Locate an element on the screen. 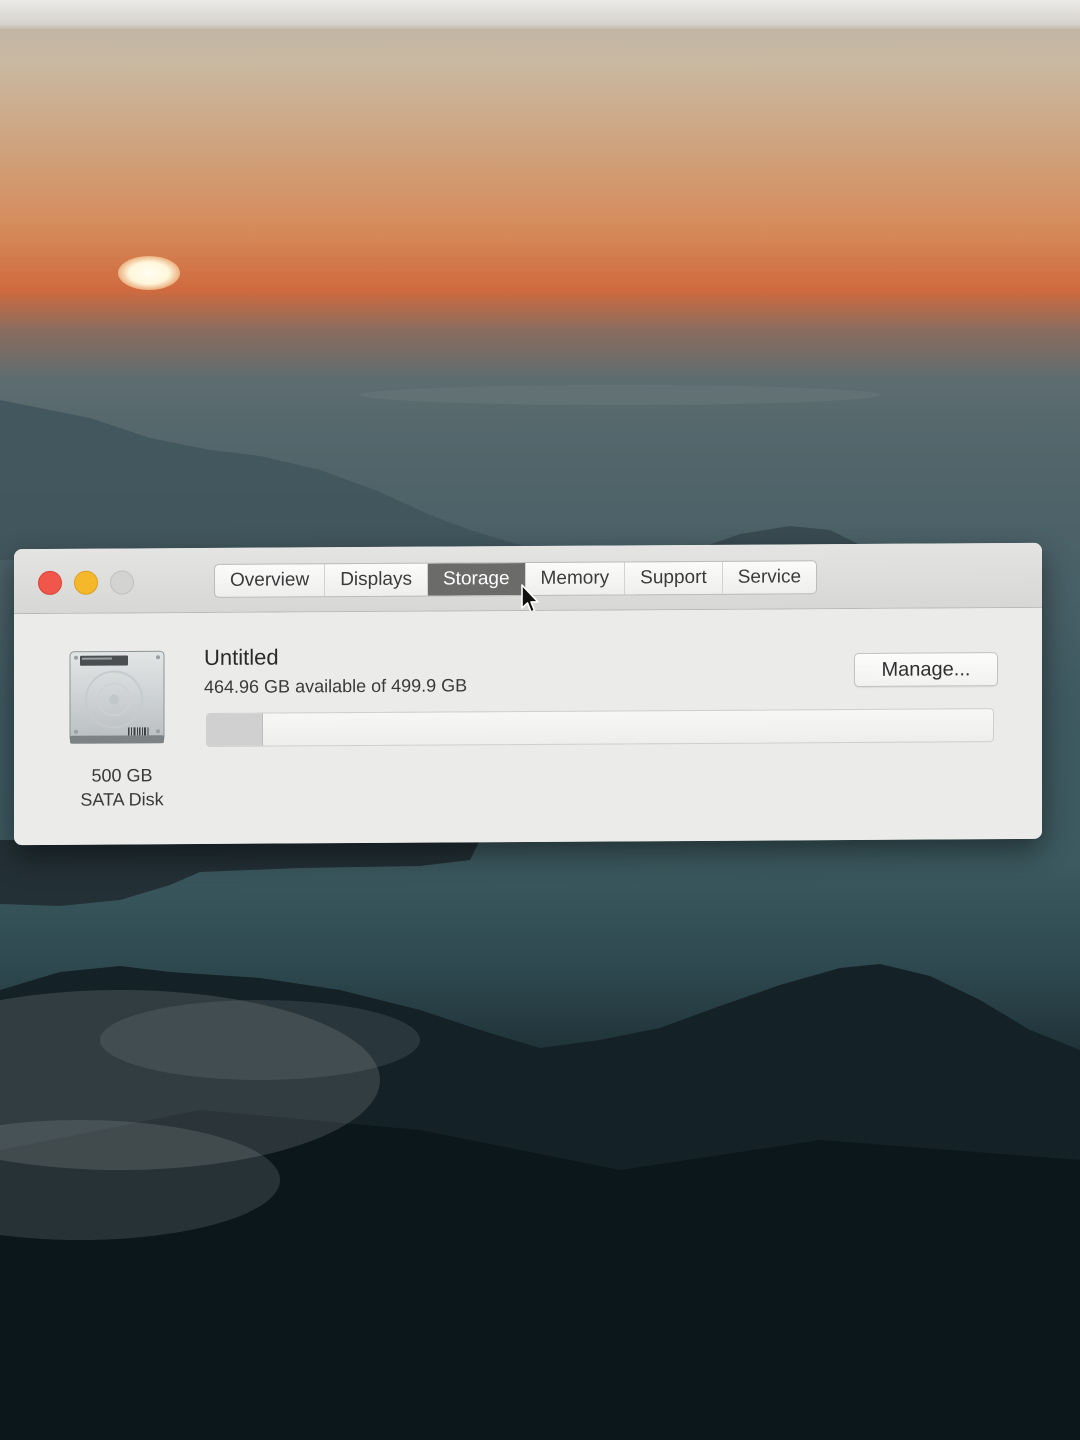  tab-service: Service is located at coordinates (769, 577).